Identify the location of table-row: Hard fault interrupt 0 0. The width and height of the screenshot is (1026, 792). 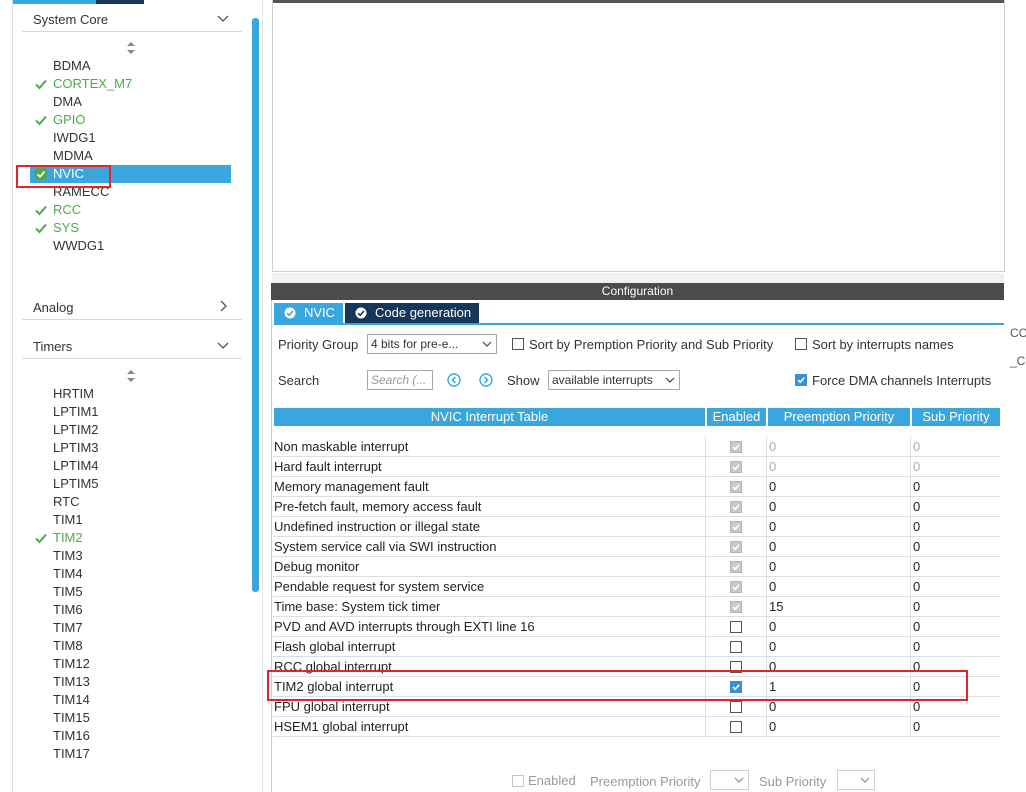
(636, 467).